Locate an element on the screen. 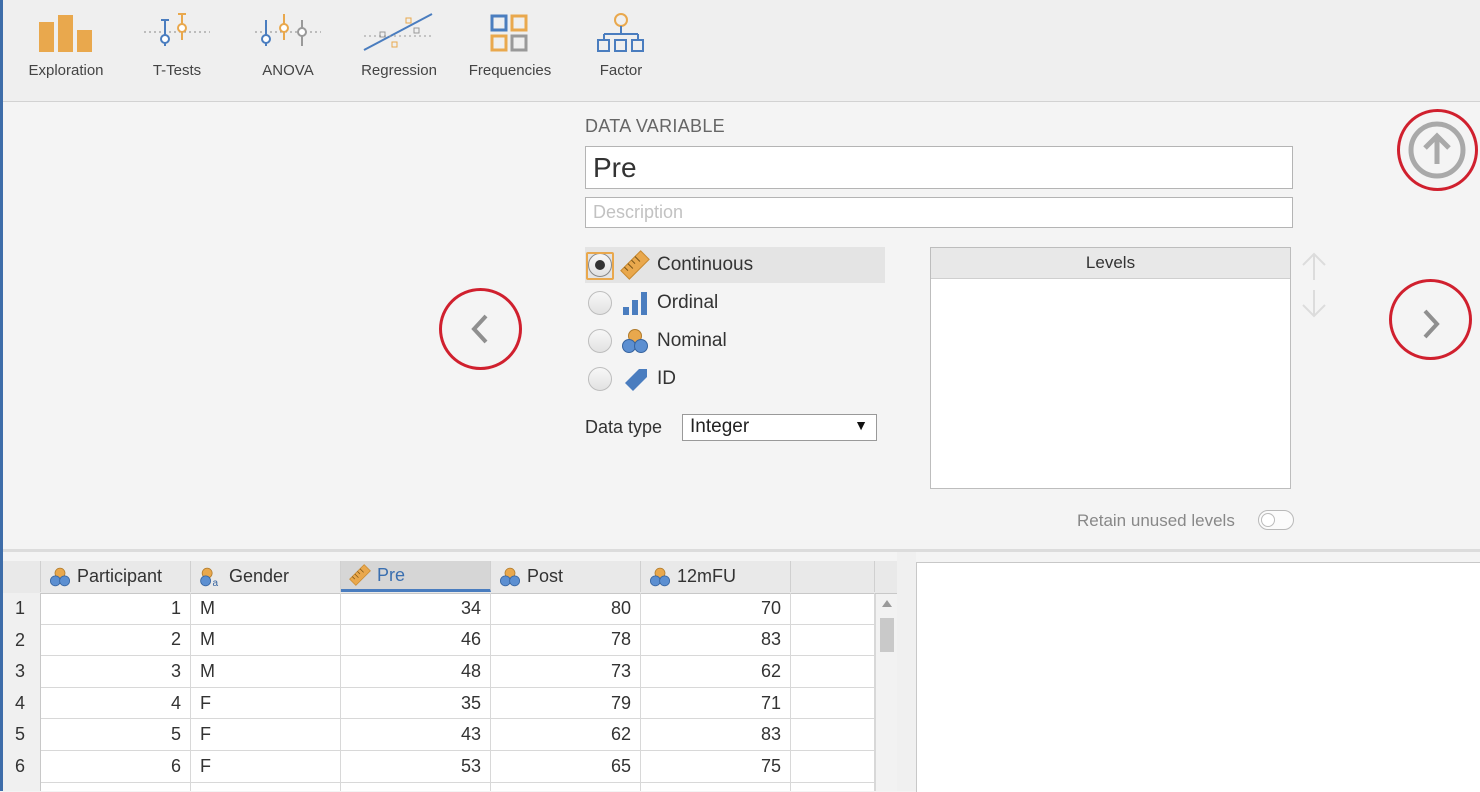  frequencies-label: Frequencies is located at coordinates (510, 70).